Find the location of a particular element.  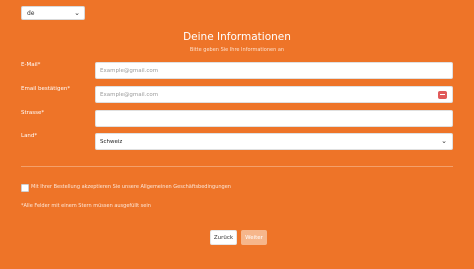

email-label: E-Mail* is located at coordinates (31, 65).